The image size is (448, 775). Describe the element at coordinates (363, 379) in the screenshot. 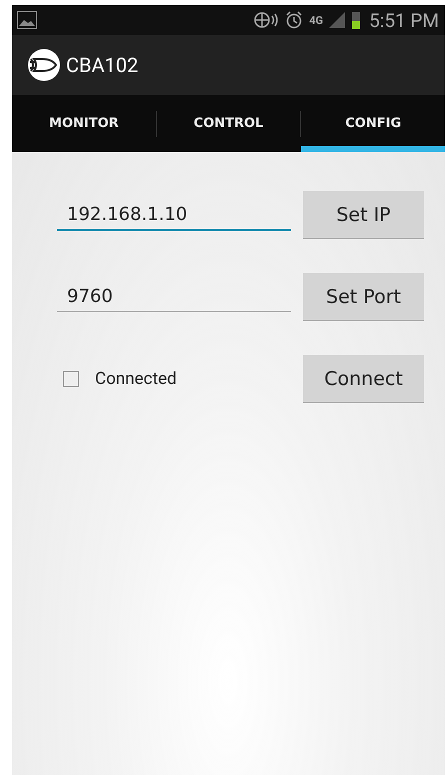

I see `action-button: Connect` at that location.